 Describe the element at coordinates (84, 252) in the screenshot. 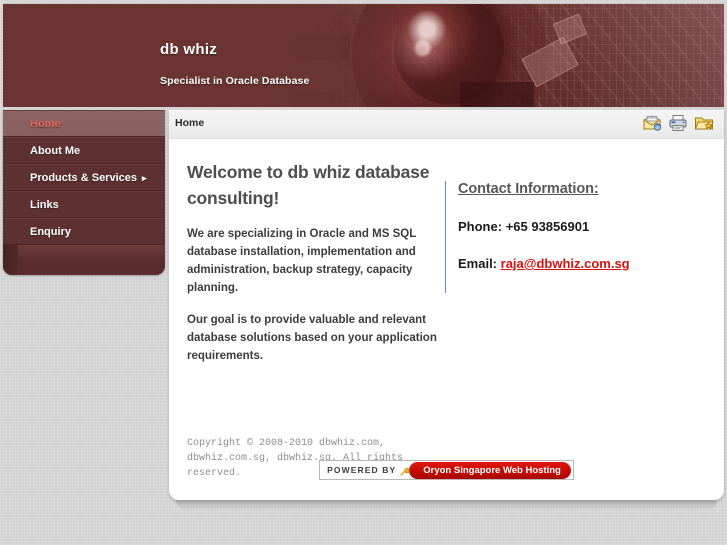

I see `sidebar-footer-strip` at that location.